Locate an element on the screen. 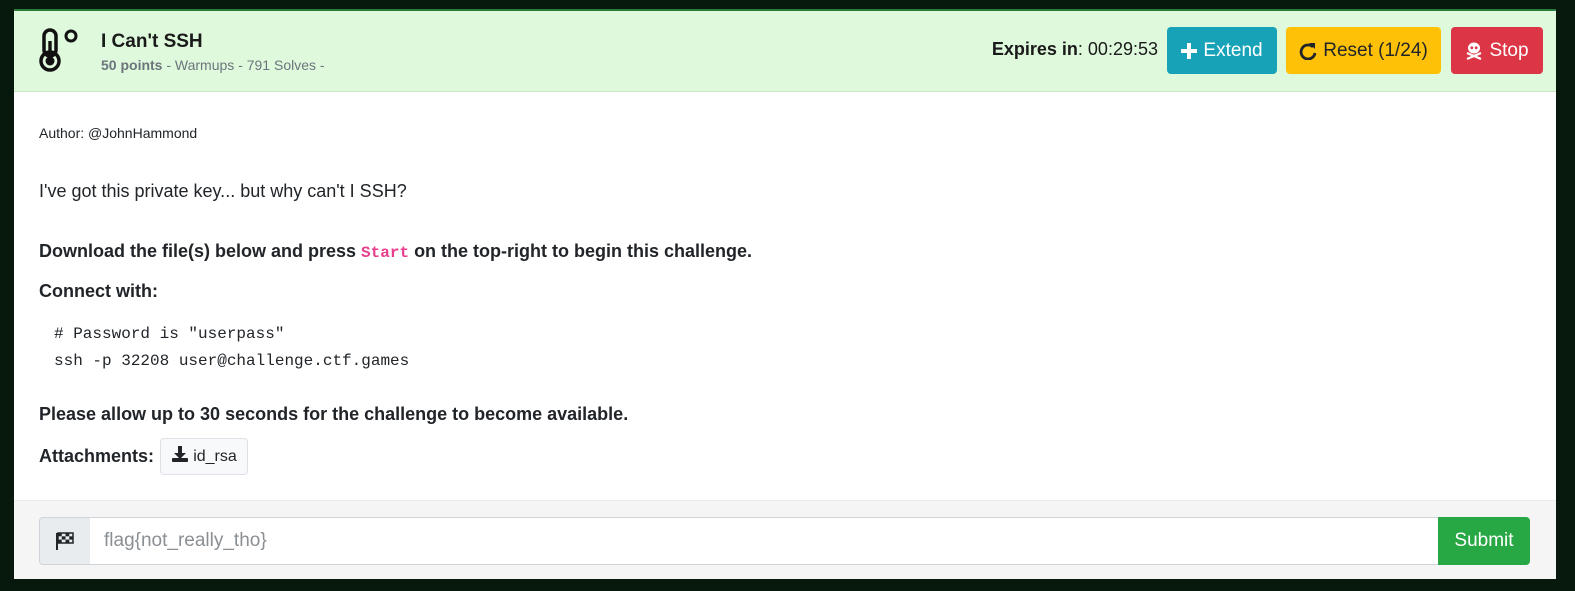  extend-button: Extend is located at coordinates (1222, 50).